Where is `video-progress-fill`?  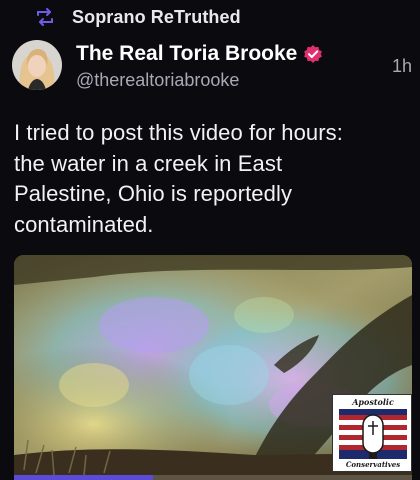 video-progress-fill is located at coordinates (84, 477).